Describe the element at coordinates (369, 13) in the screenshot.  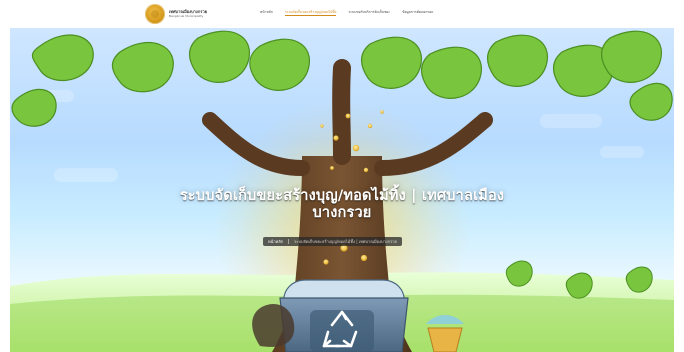
I see `nav-waste-service: ระบบขอรับบริการจัดเก็บขยะ` at that location.